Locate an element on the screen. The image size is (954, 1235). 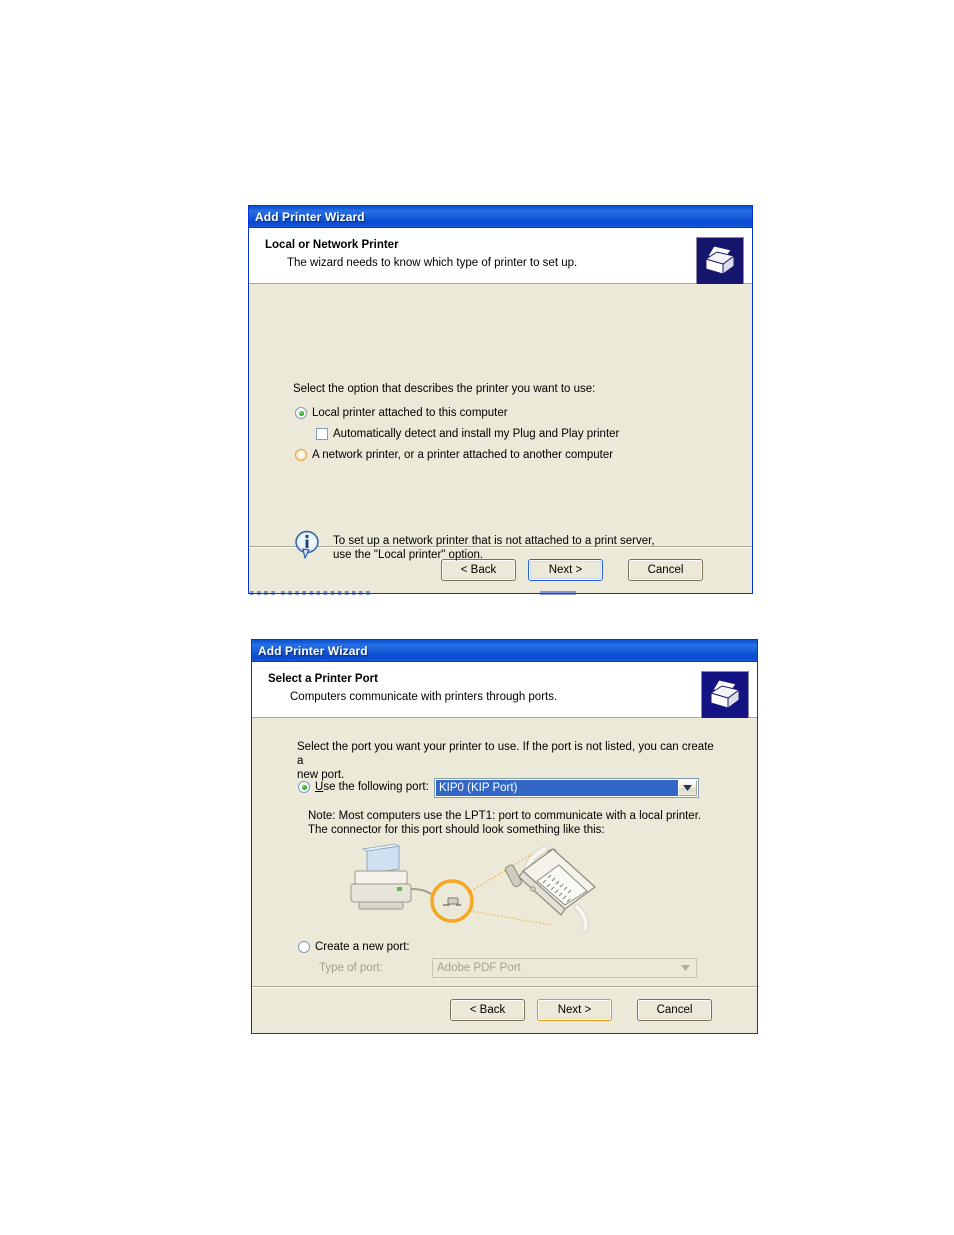
type-of-port-combobox: Adobe PDF Port is located at coordinates (564, 968).